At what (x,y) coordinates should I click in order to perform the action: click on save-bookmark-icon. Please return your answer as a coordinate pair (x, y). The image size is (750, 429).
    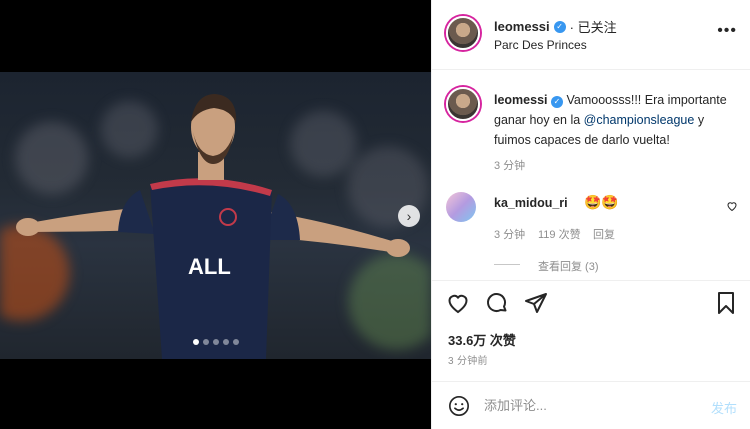
    Looking at the image, I should click on (726, 303).